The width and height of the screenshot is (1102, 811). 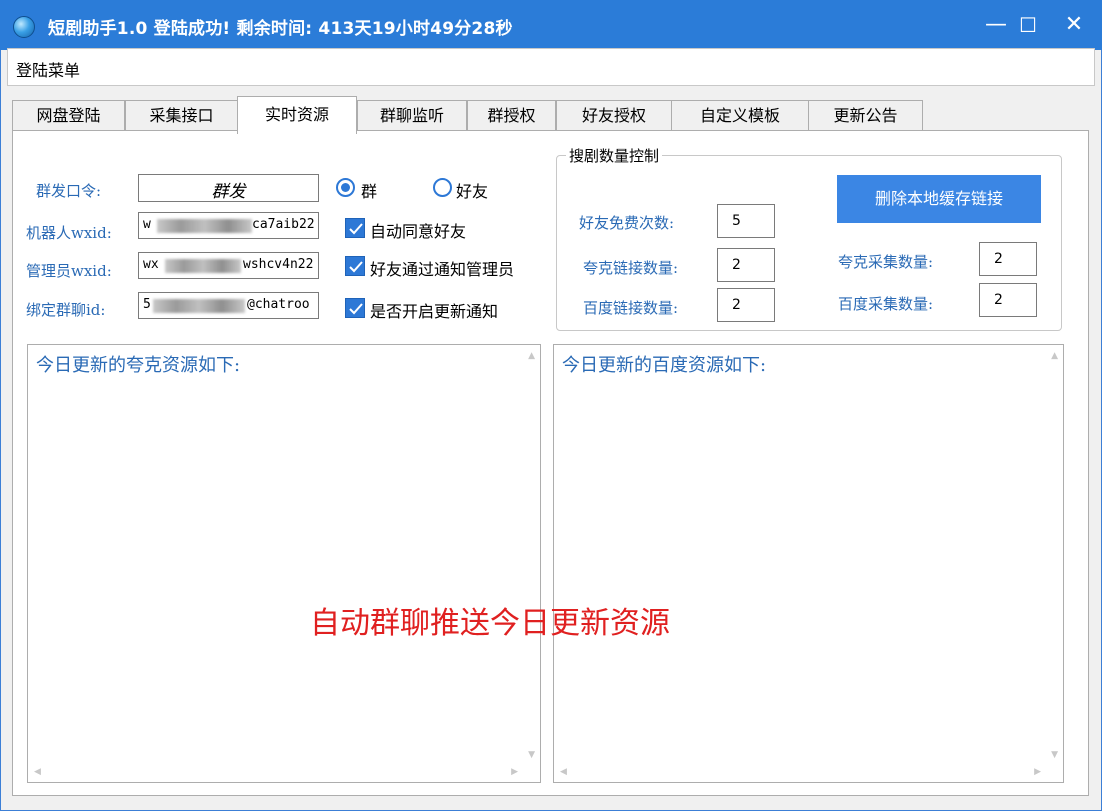 What do you see at coordinates (746, 305) in the screenshot?
I see `baidu-links-input: 2` at bounding box center [746, 305].